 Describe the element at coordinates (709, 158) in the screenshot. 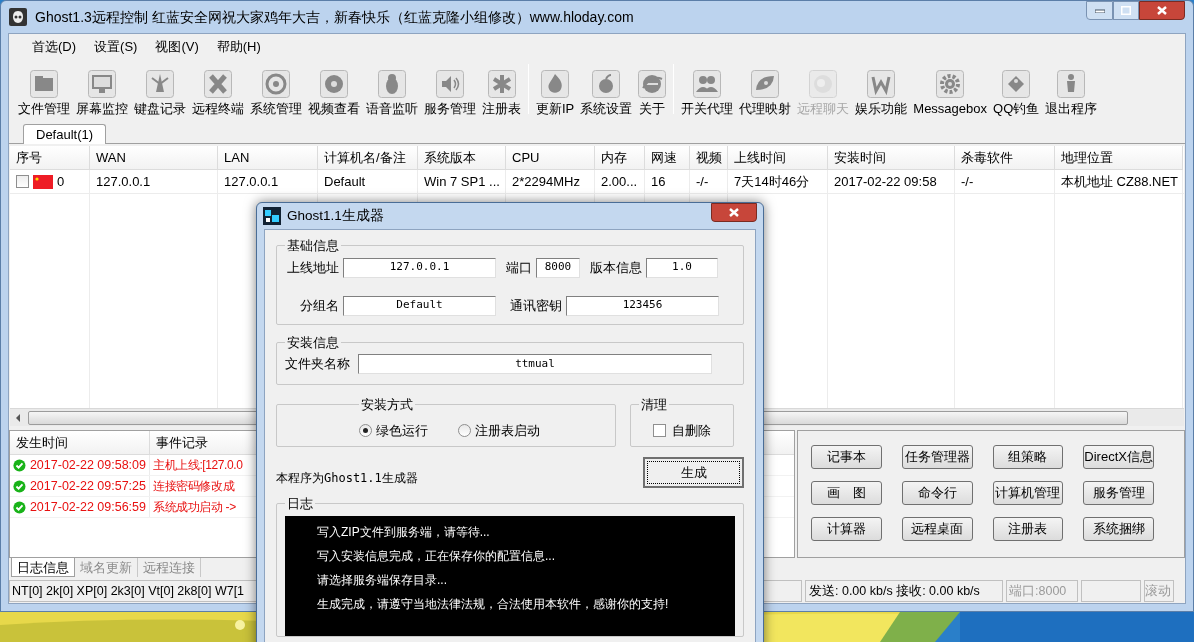

I see `column-header: 视频` at that location.